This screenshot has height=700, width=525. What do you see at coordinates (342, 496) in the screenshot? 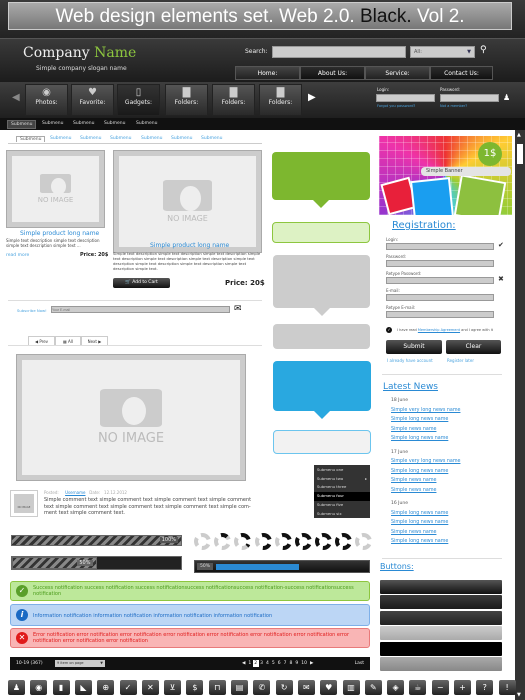
I see `dropdown-item: Submenu four` at bounding box center [342, 496].